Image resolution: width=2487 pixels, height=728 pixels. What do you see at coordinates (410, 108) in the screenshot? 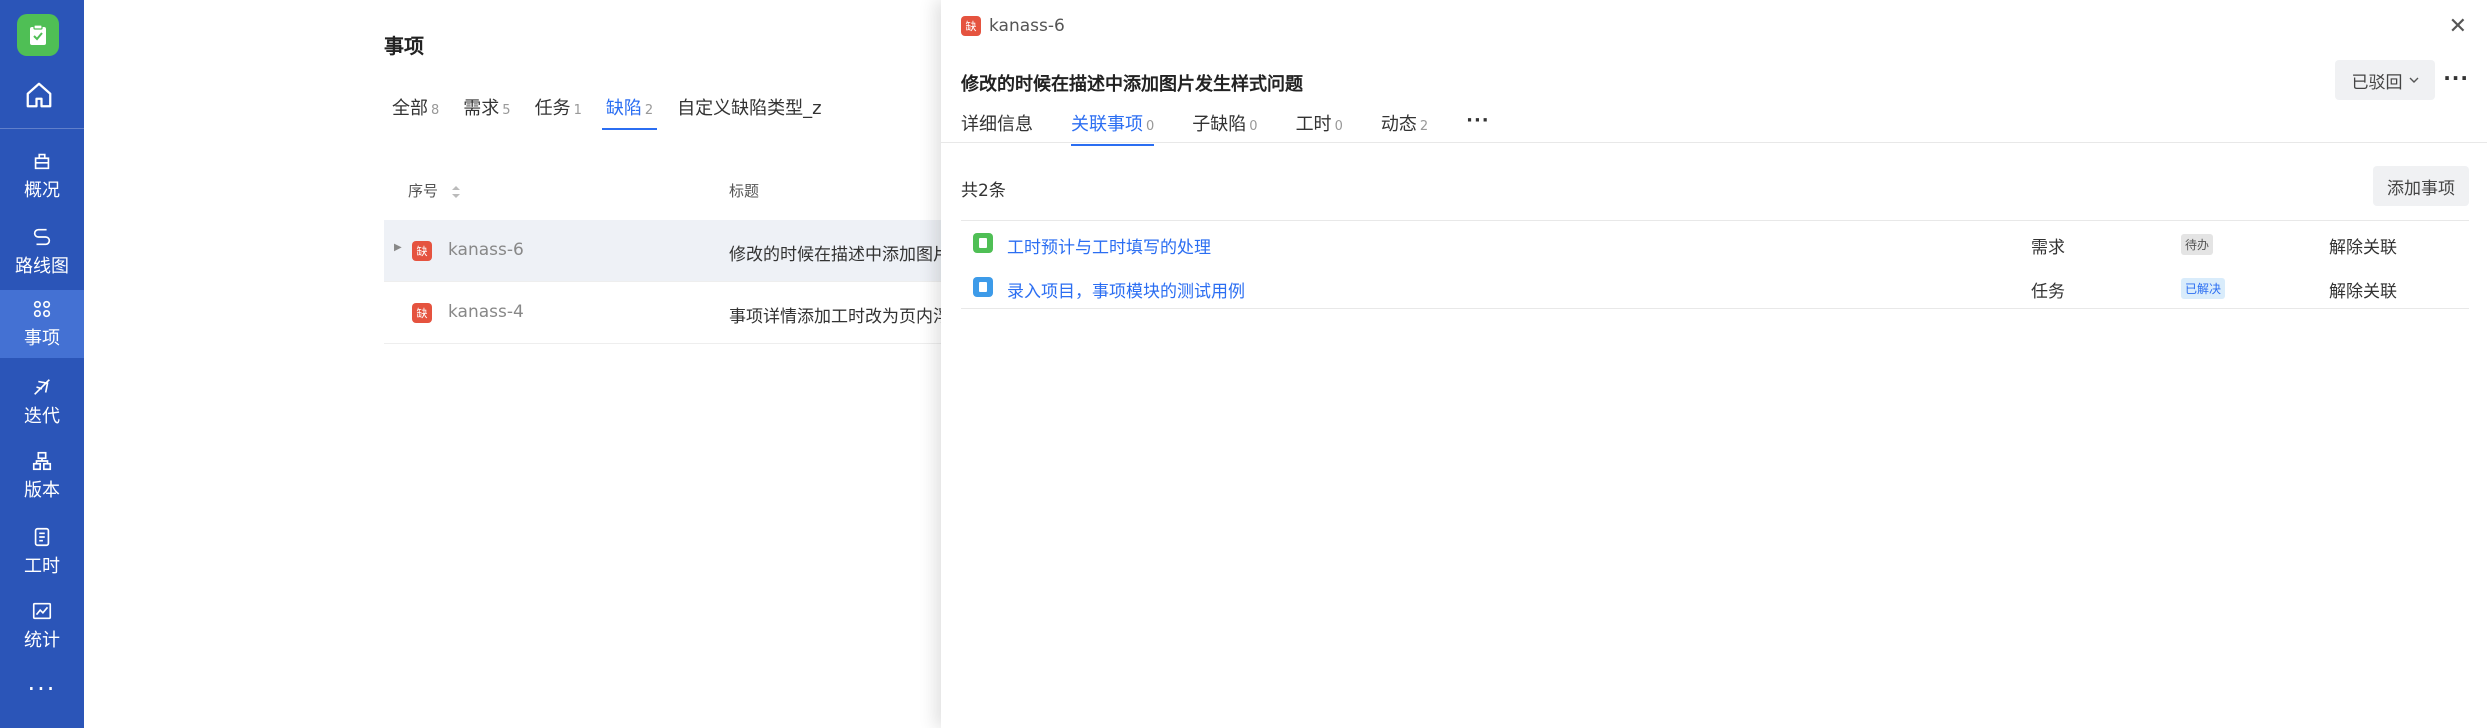
I see `tab-label: 全部` at bounding box center [410, 108].